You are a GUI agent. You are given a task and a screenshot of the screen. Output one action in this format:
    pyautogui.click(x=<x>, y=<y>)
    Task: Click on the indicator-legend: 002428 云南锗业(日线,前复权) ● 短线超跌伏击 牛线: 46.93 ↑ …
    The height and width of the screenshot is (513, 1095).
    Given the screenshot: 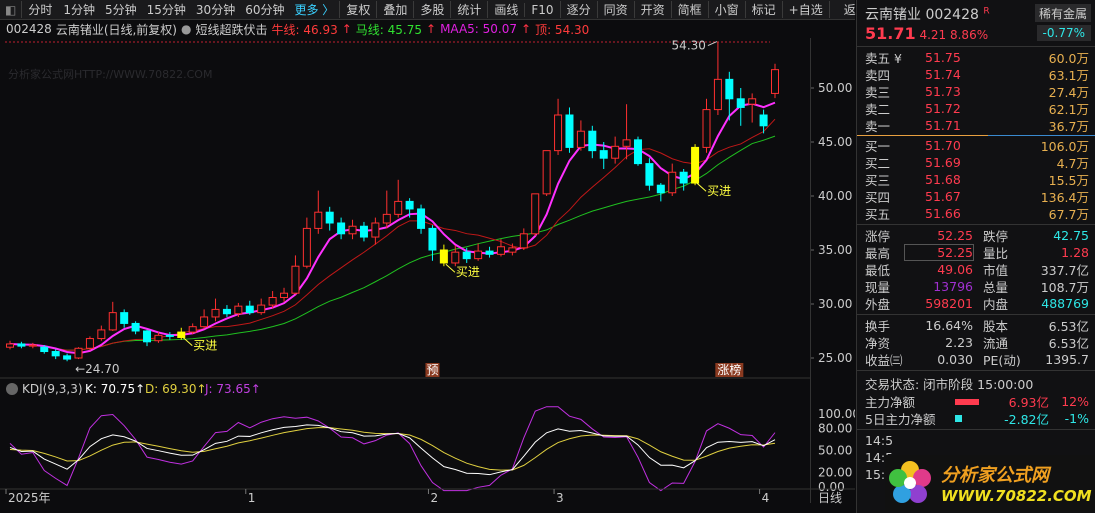 What is the action you would take?
    pyautogui.click(x=405, y=29)
    